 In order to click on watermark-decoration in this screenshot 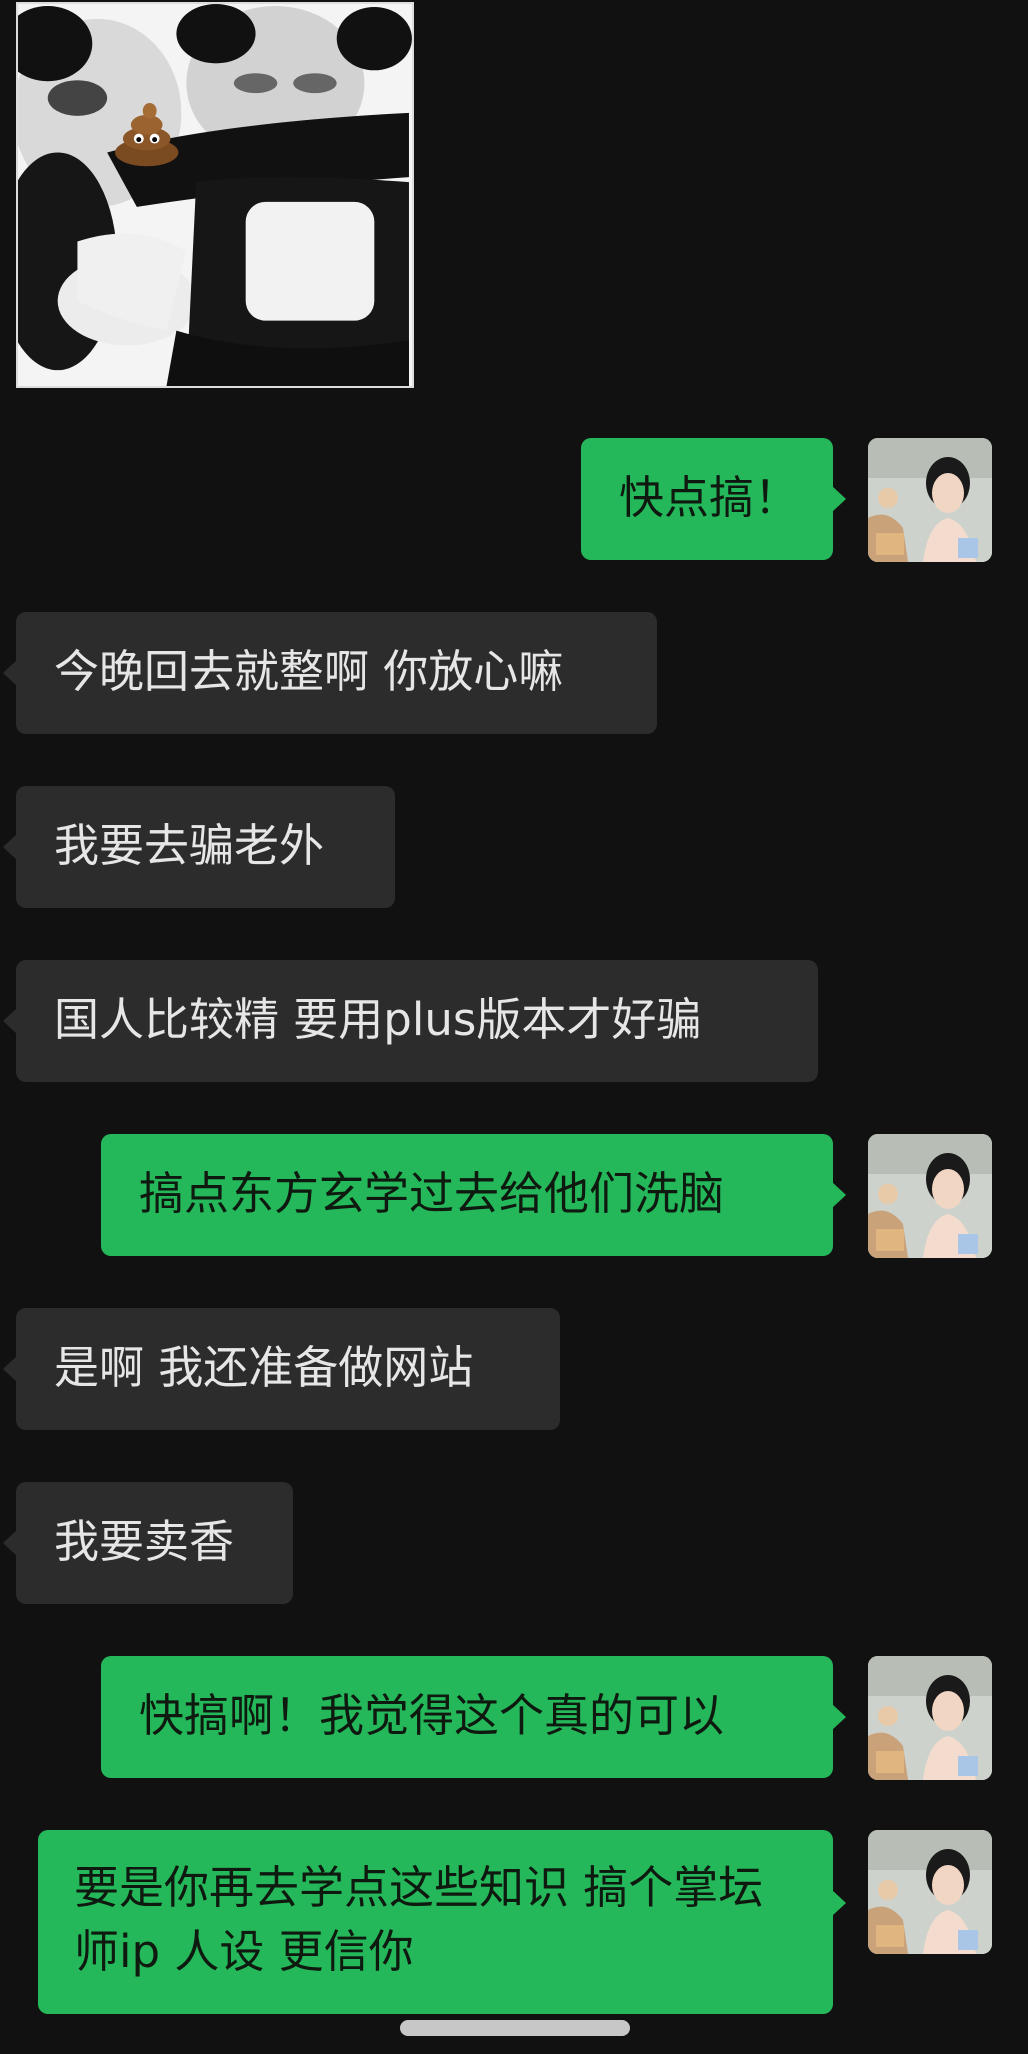, I will do `click(515, 2028)`.